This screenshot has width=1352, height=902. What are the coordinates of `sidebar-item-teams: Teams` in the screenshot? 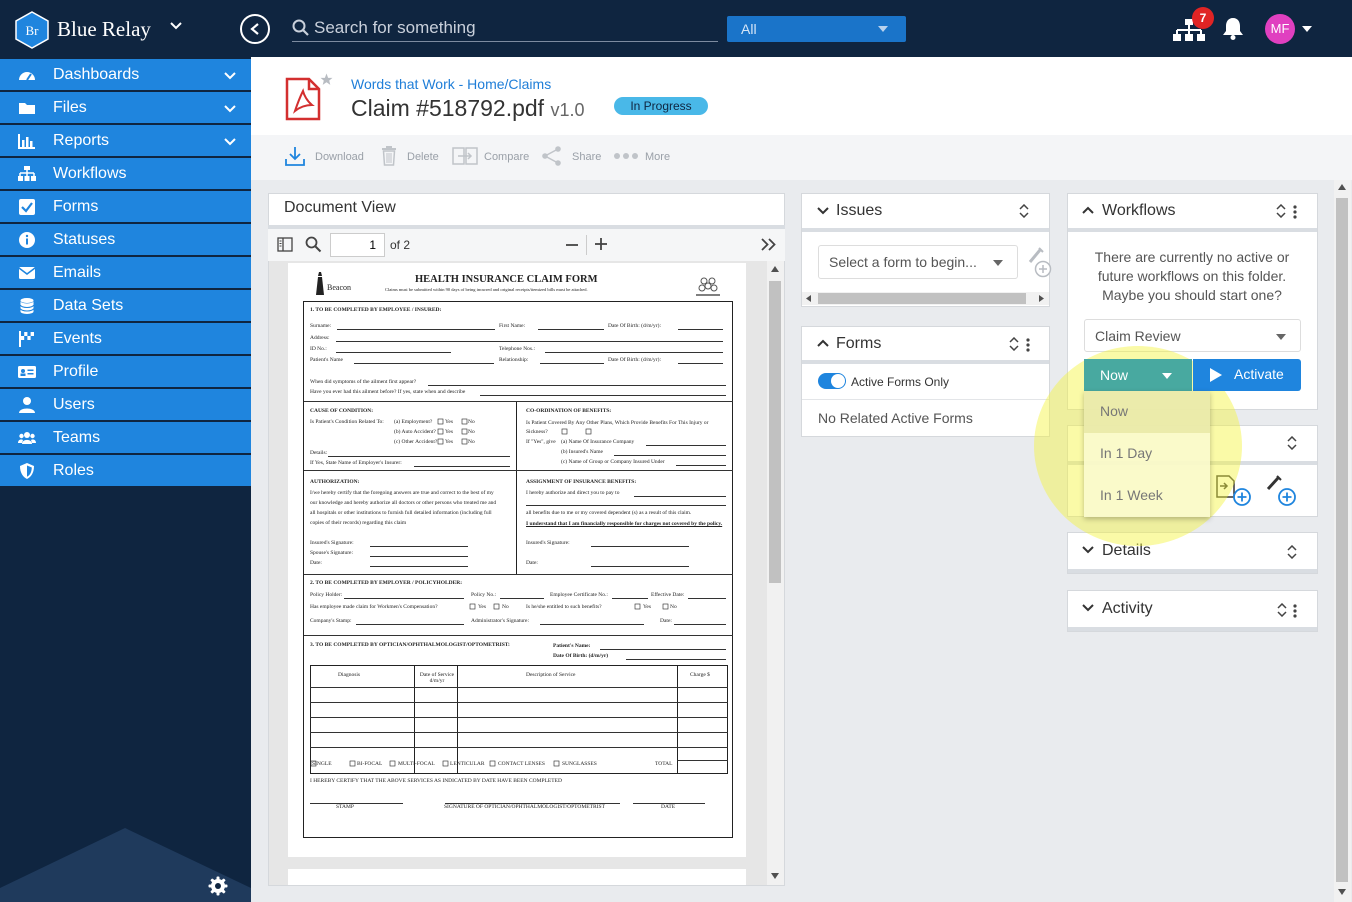 It's located at (125, 438).